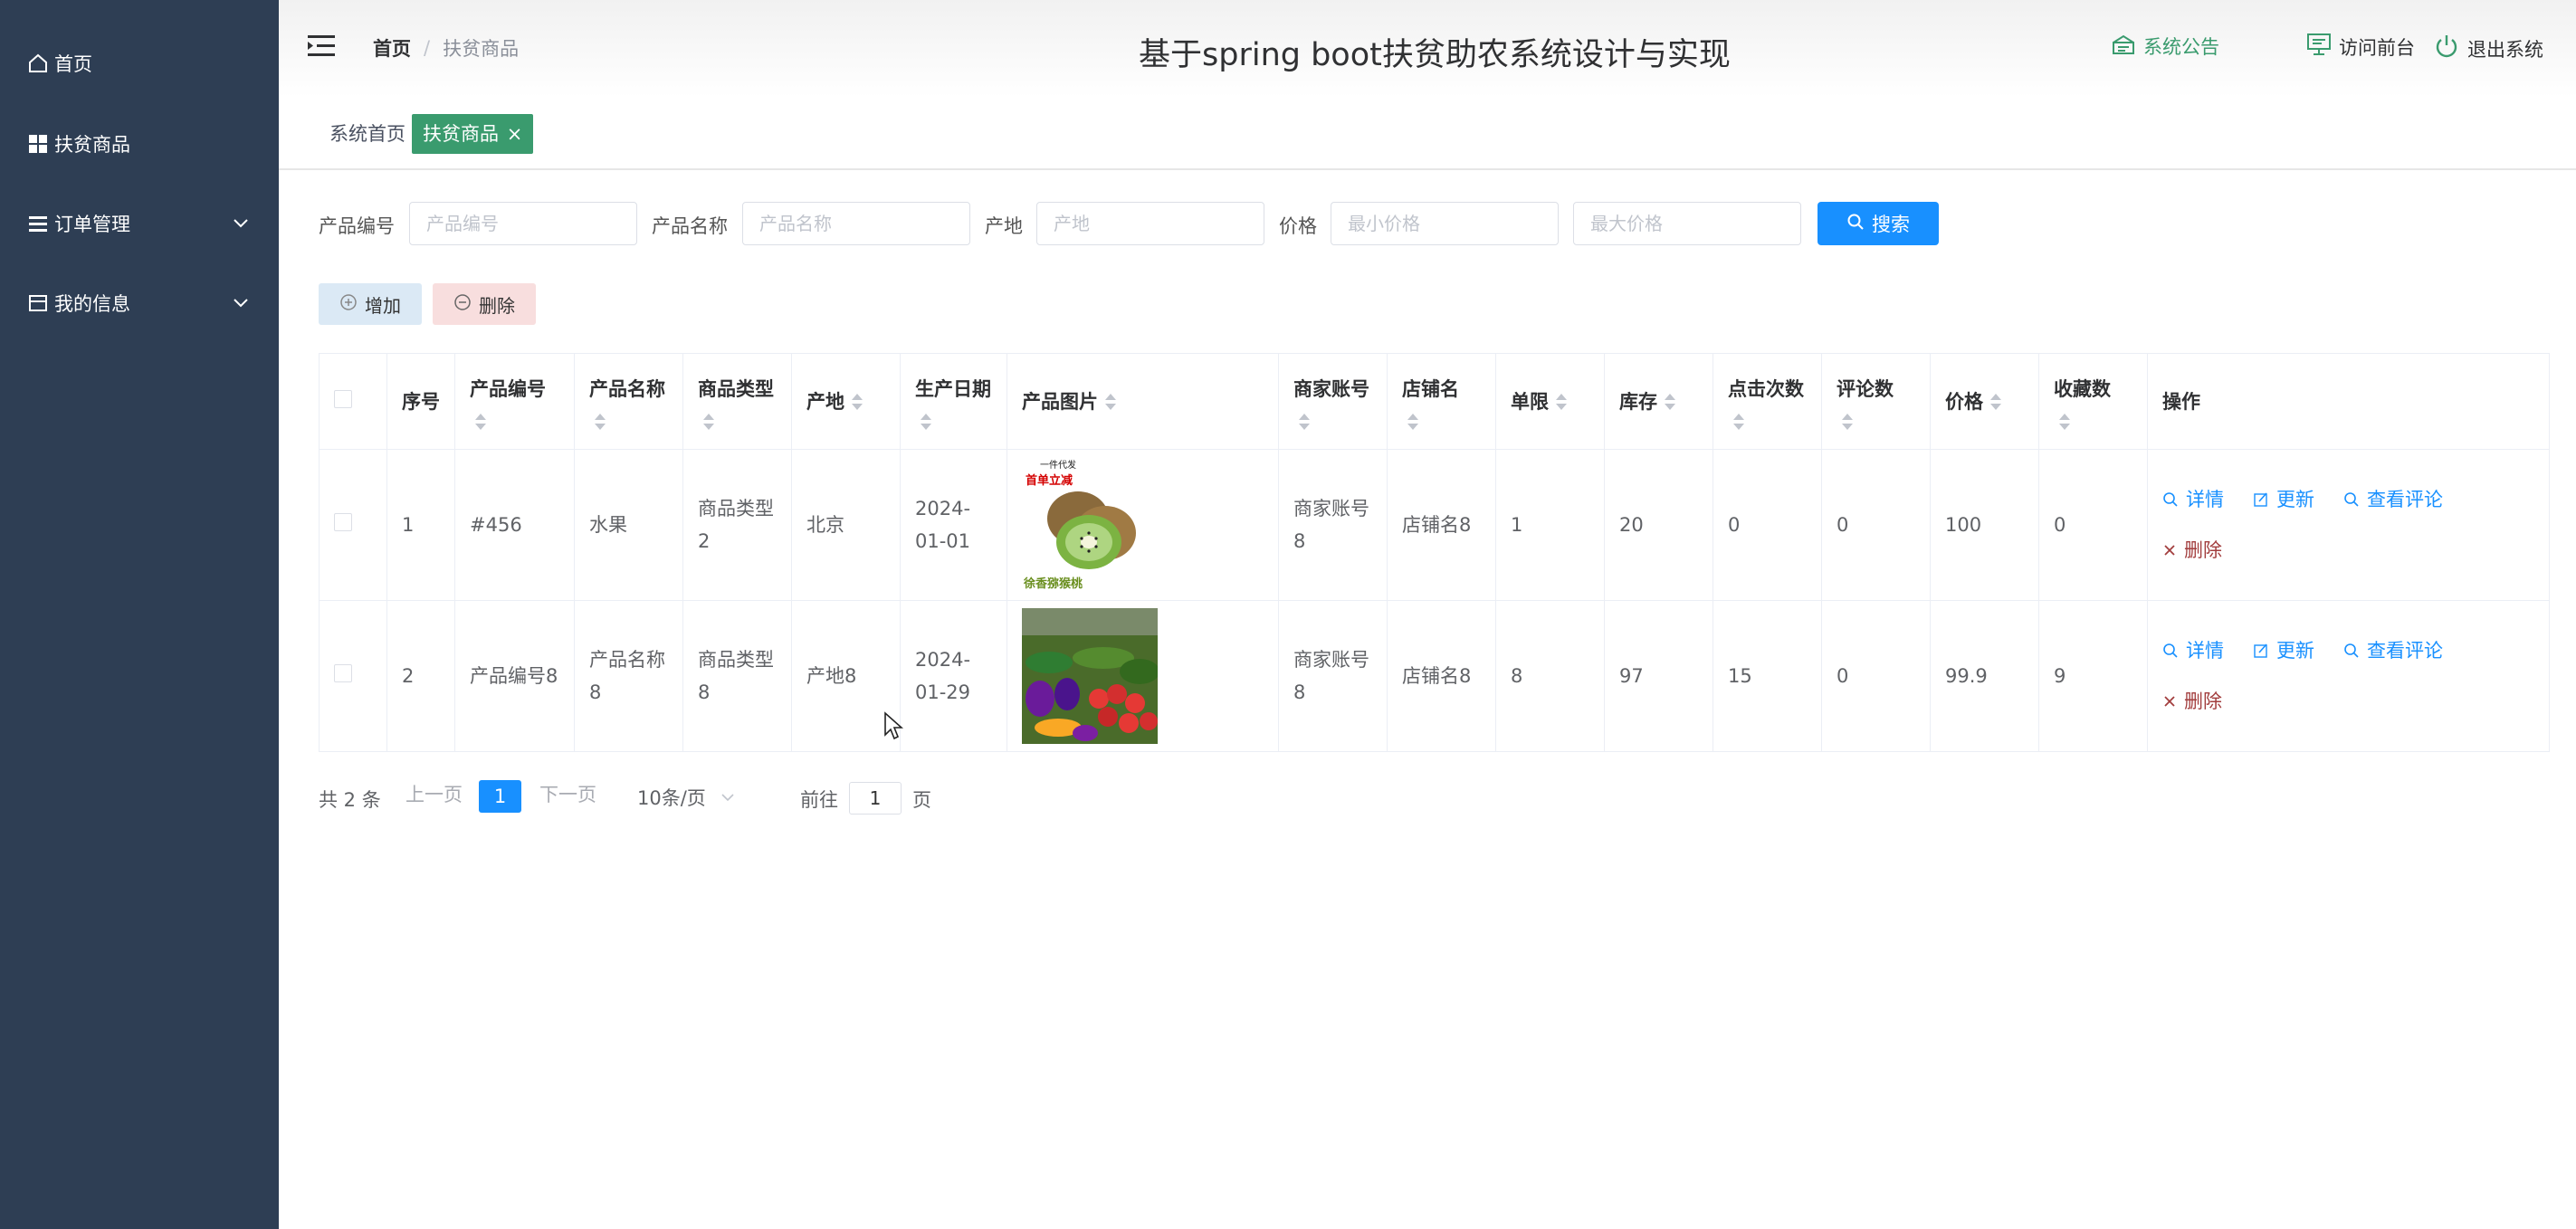 The image size is (2576, 1229). I want to click on tab-system-home: 系统首页, so click(368, 134).